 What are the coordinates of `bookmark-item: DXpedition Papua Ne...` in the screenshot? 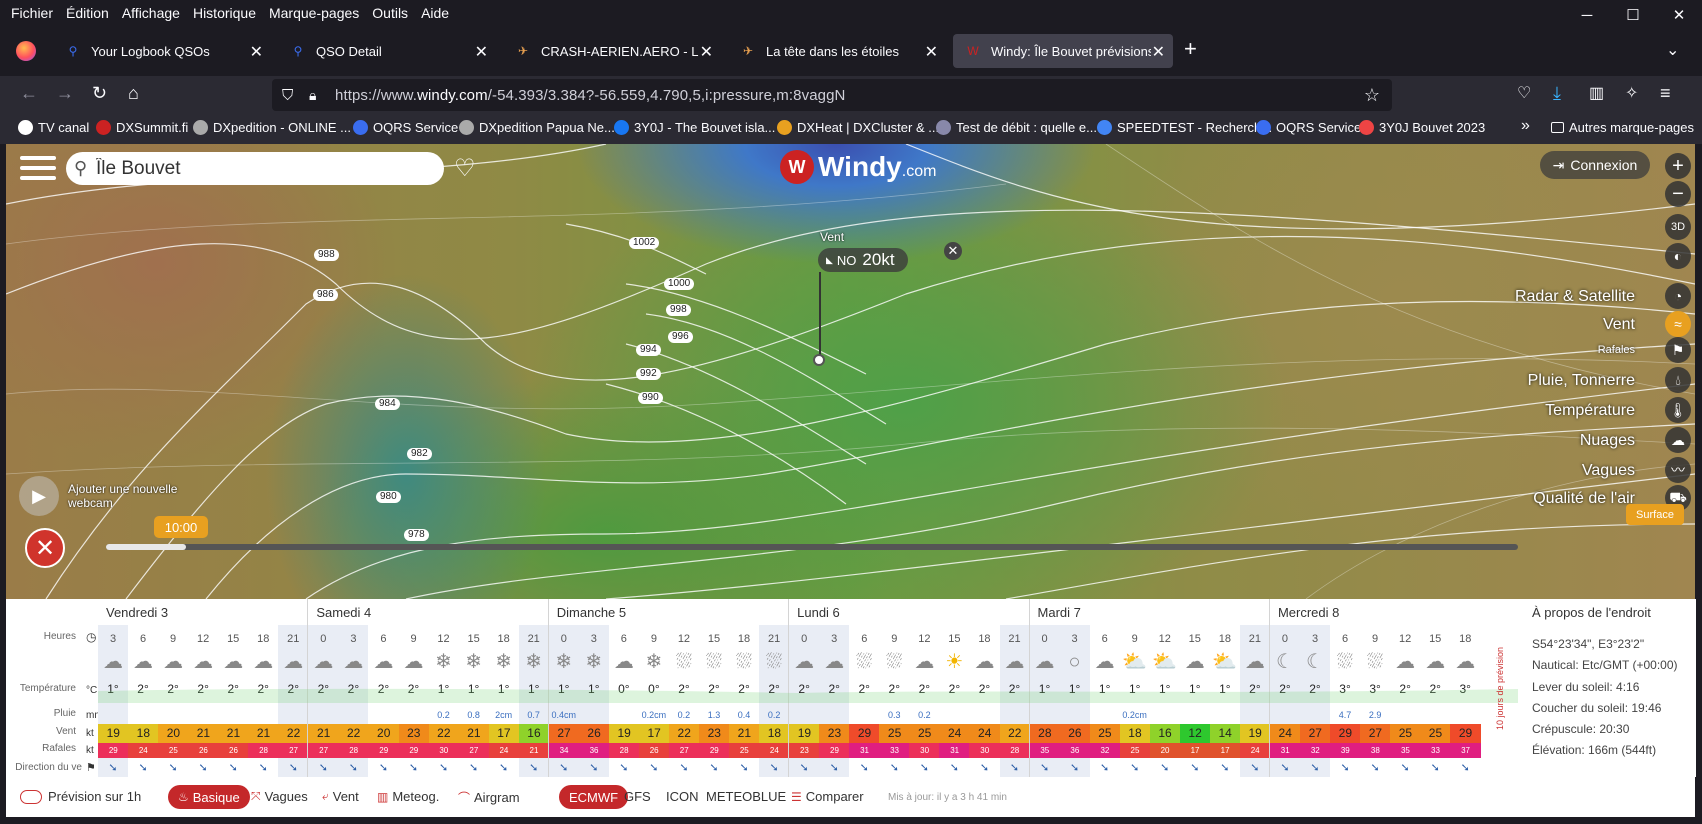 It's located at (537, 127).